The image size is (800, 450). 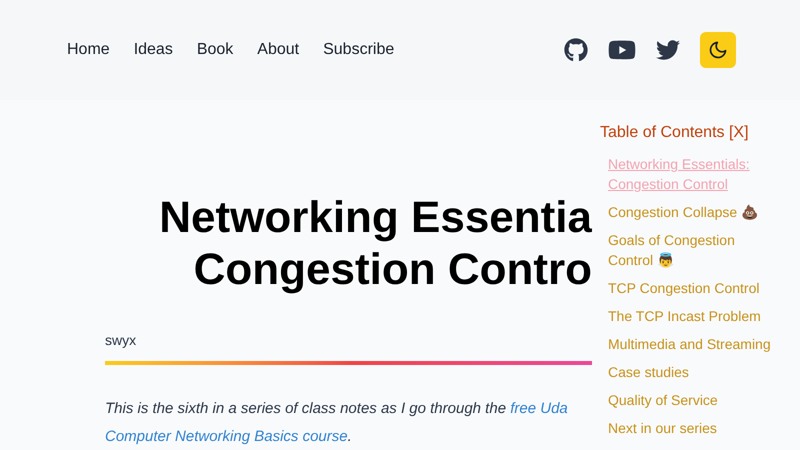 I want to click on nav-link: Home, so click(x=88, y=50).